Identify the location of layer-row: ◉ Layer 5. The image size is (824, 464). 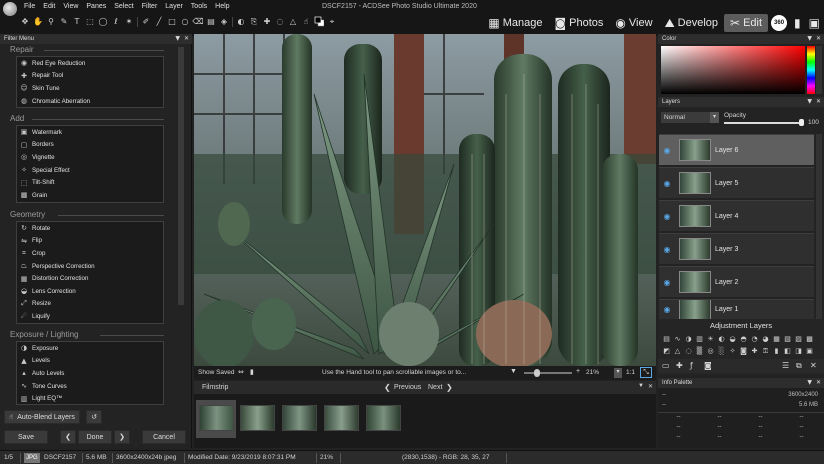
(736, 182).